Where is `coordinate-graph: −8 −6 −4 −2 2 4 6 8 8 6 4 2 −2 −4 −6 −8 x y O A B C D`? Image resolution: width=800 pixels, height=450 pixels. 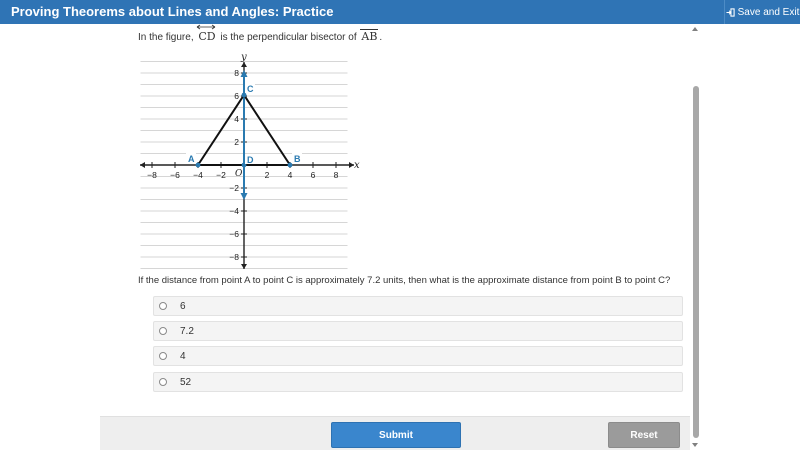
coordinate-graph: −8 −6 −4 −2 2 4 6 8 8 6 4 2 −2 −4 −6 −8 x y O A B C D is located at coordinates (250, 160).